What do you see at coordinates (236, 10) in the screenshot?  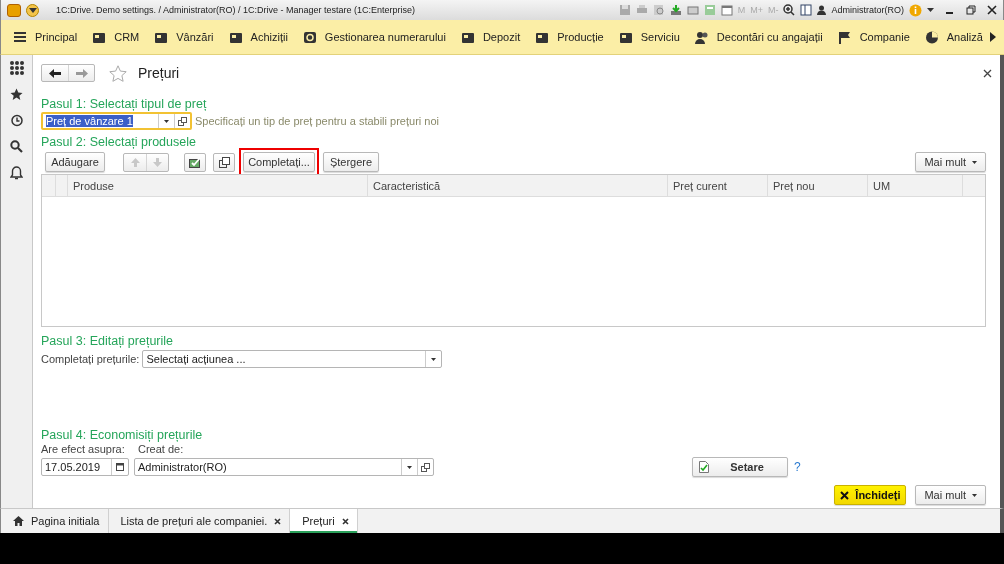 I see `window-title: 1C:Drive. Demo settings. / Administrator(RO) / 1C:Drive - Manager testare (1C:Enterprise)` at bounding box center [236, 10].